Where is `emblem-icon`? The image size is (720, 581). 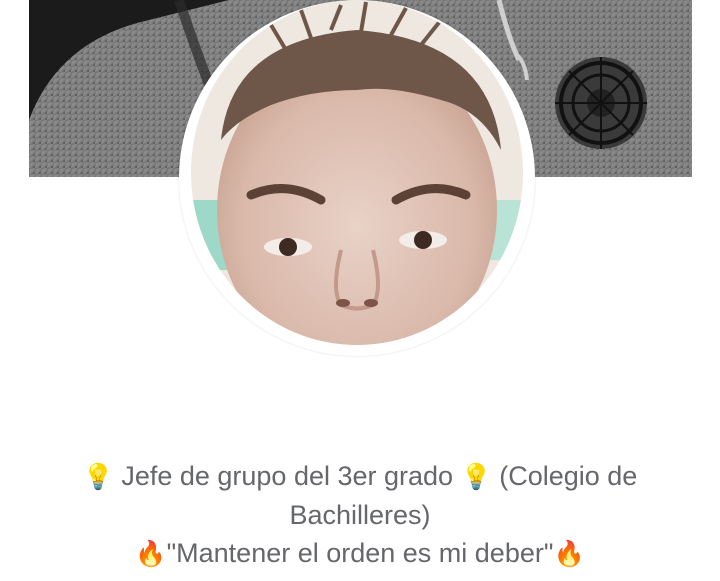
emblem-icon is located at coordinates (601, 103).